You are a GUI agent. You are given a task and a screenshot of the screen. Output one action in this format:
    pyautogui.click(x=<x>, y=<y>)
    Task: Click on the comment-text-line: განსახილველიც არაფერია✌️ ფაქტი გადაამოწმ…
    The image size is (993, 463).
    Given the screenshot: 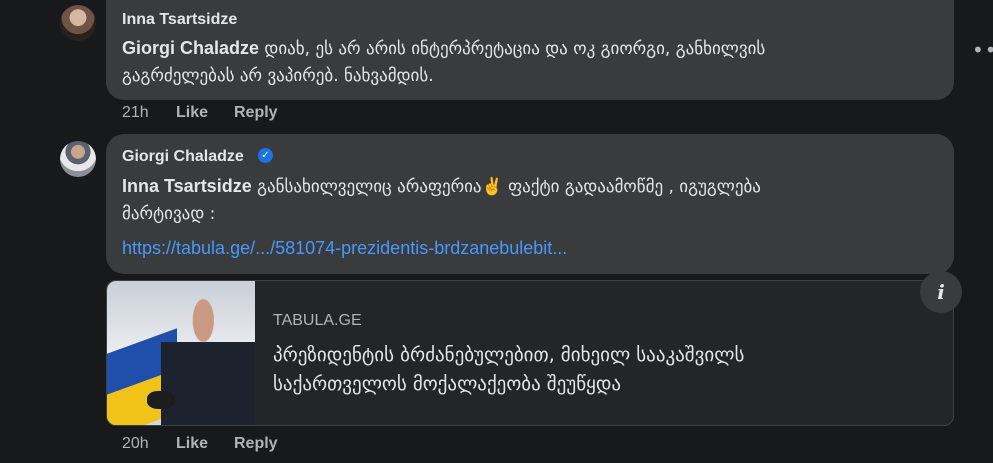 What is the action you would take?
    pyautogui.click(x=506, y=187)
    